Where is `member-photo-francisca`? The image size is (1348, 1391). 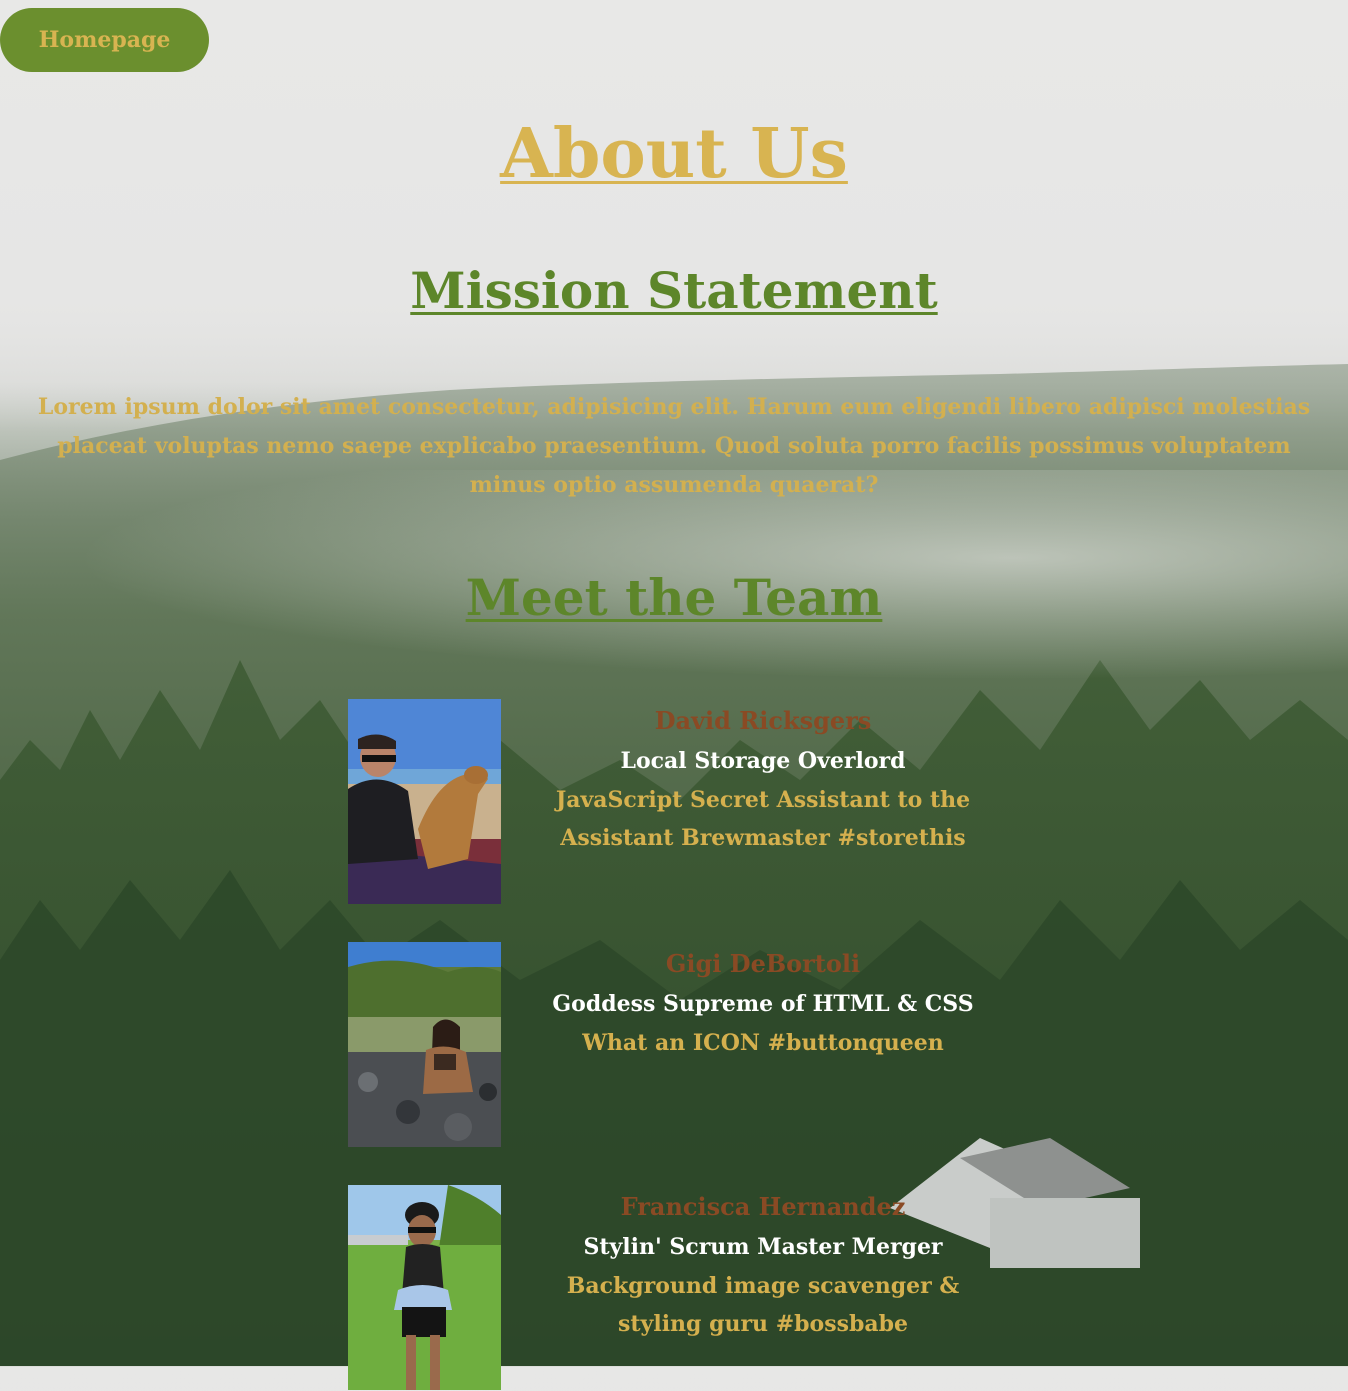
member-photo-francisca is located at coordinates (424, 1287).